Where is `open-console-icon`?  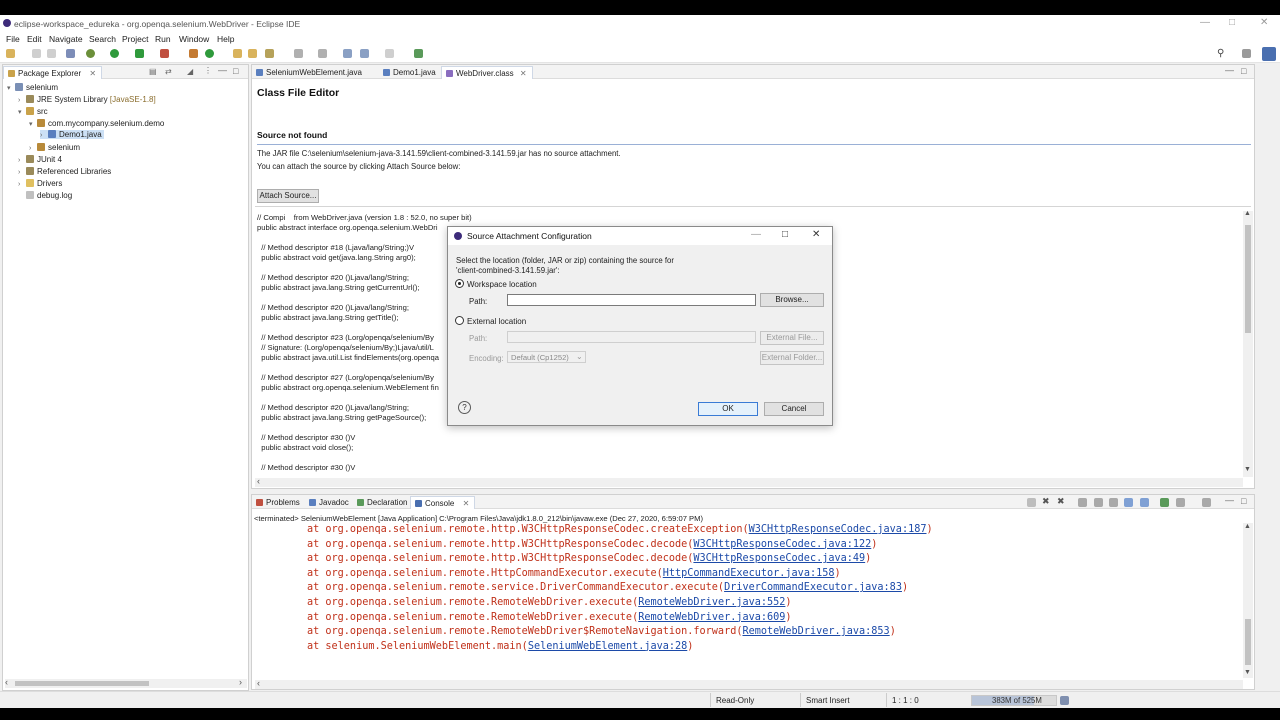 open-console-icon is located at coordinates (1206, 502).